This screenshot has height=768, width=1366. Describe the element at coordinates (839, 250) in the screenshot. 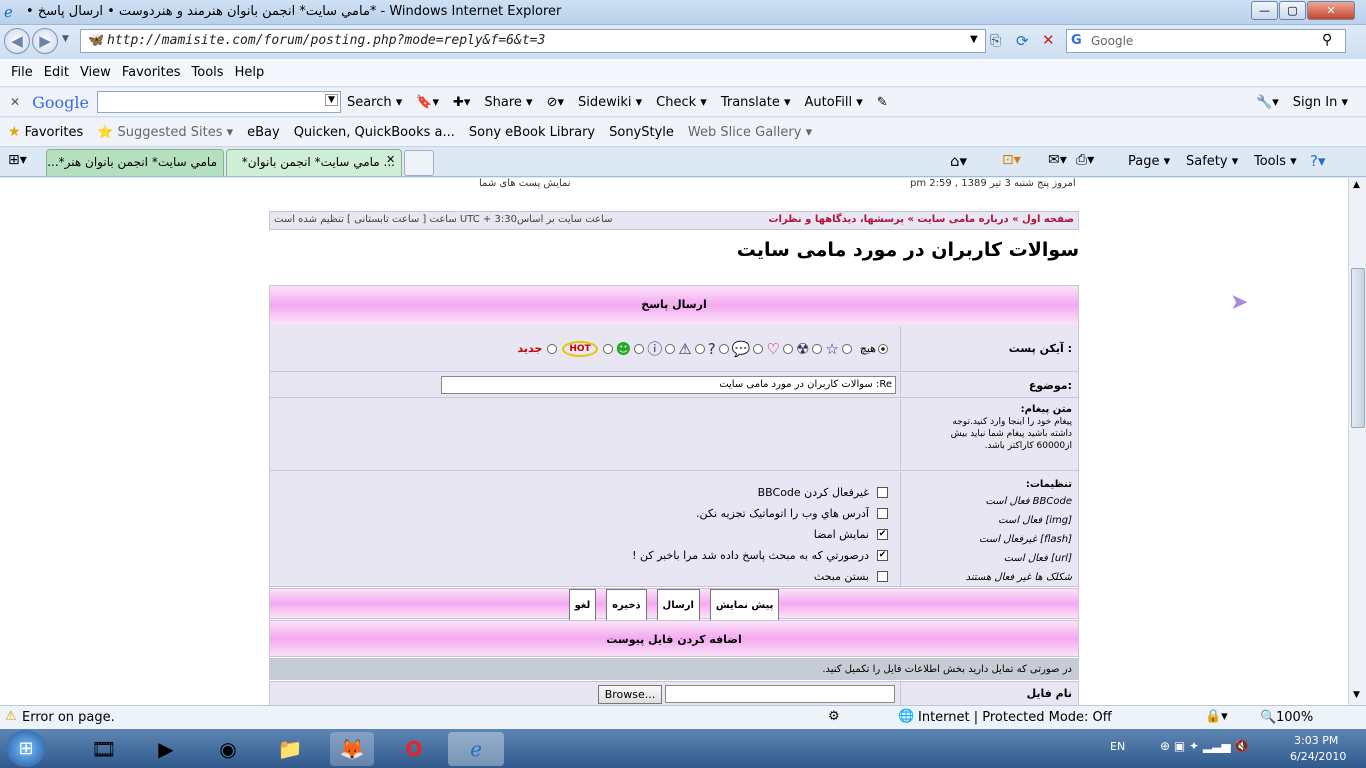

I see `page-title: سوالات کاربران در مورد مامی سایت` at that location.